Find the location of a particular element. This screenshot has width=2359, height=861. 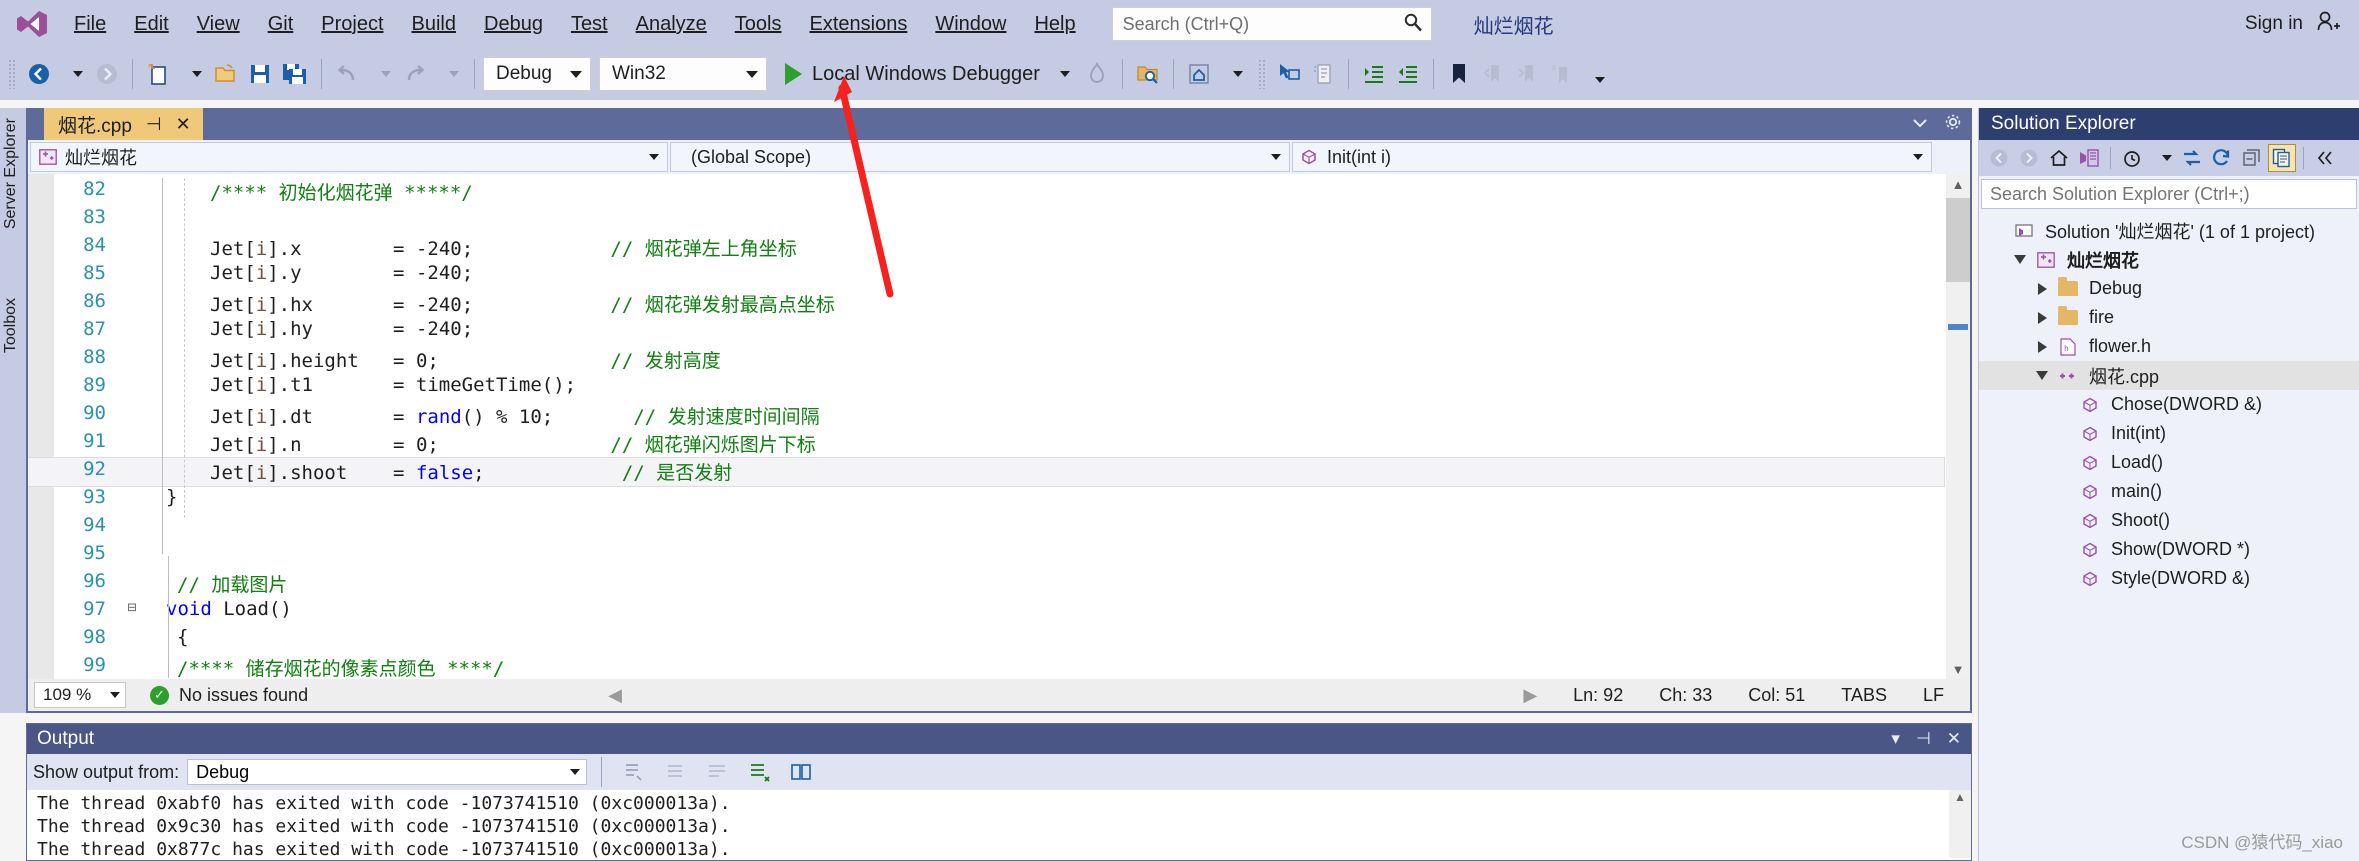

quick-launch-search is located at coordinates (1271, 24).